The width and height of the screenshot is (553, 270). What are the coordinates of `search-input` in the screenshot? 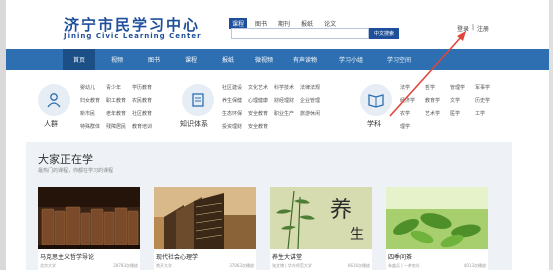 It's located at (300, 33).